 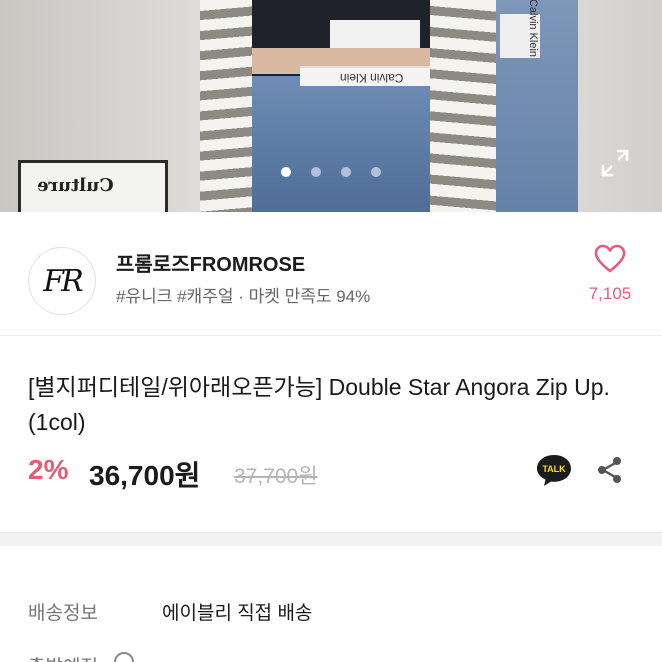 What do you see at coordinates (145, 475) in the screenshot?
I see `sale-price: 36,700원` at bounding box center [145, 475].